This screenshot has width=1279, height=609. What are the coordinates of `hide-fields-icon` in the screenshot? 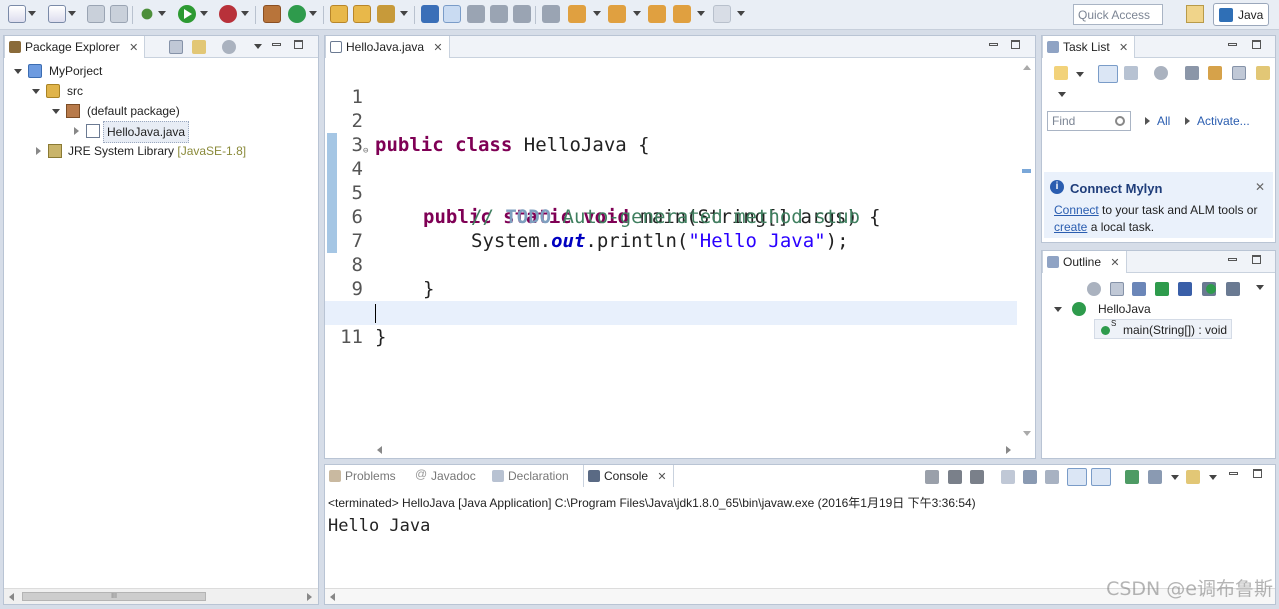 It's located at (1162, 289).